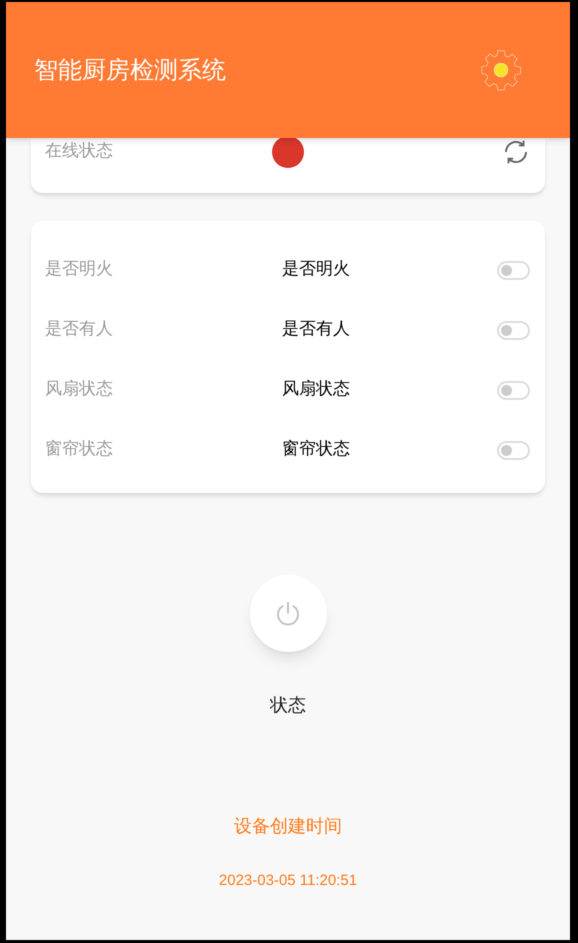  What do you see at coordinates (316, 390) in the screenshot?
I see `sensor-value: 风扇状态` at bounding box center [316, 390].